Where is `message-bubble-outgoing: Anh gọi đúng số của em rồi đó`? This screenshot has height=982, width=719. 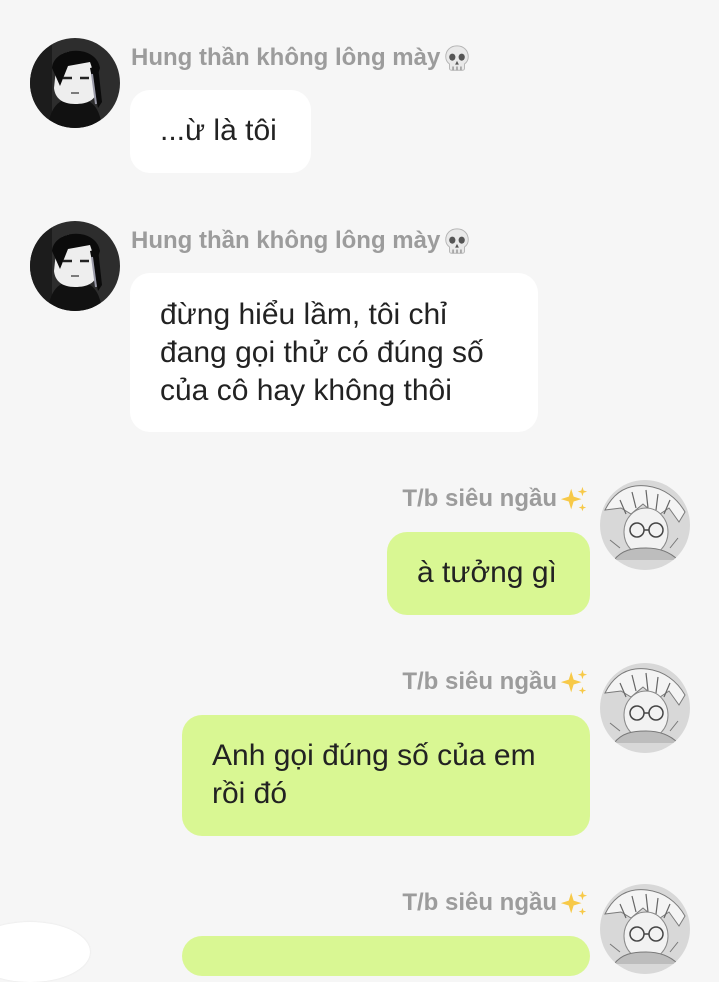 message-bubble-outgoing: Anh gọi đúng số của em rồi đó is located at coordinates (386, 775).